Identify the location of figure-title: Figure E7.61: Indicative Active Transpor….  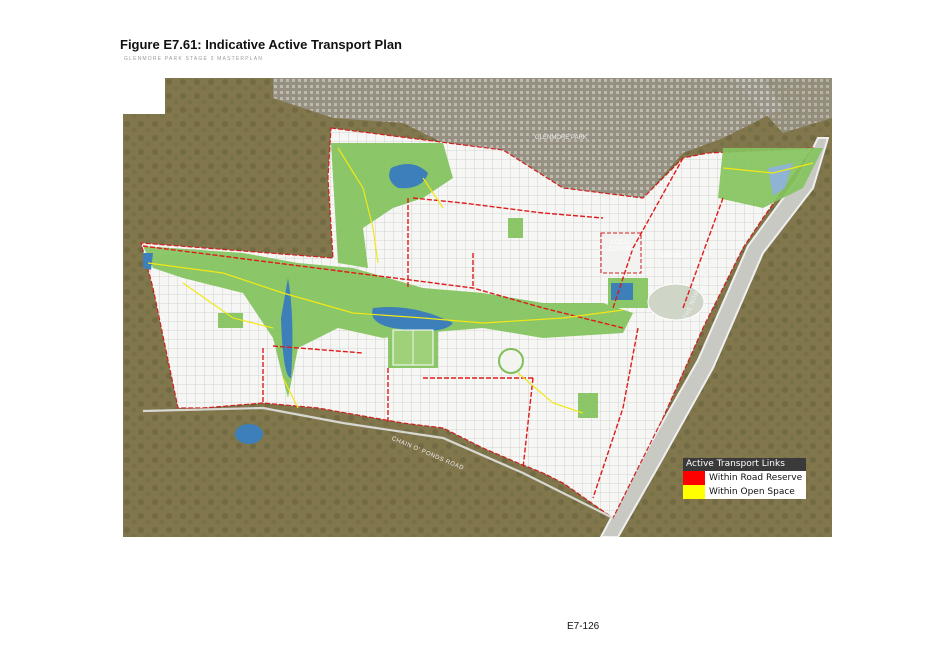
(261, 44).